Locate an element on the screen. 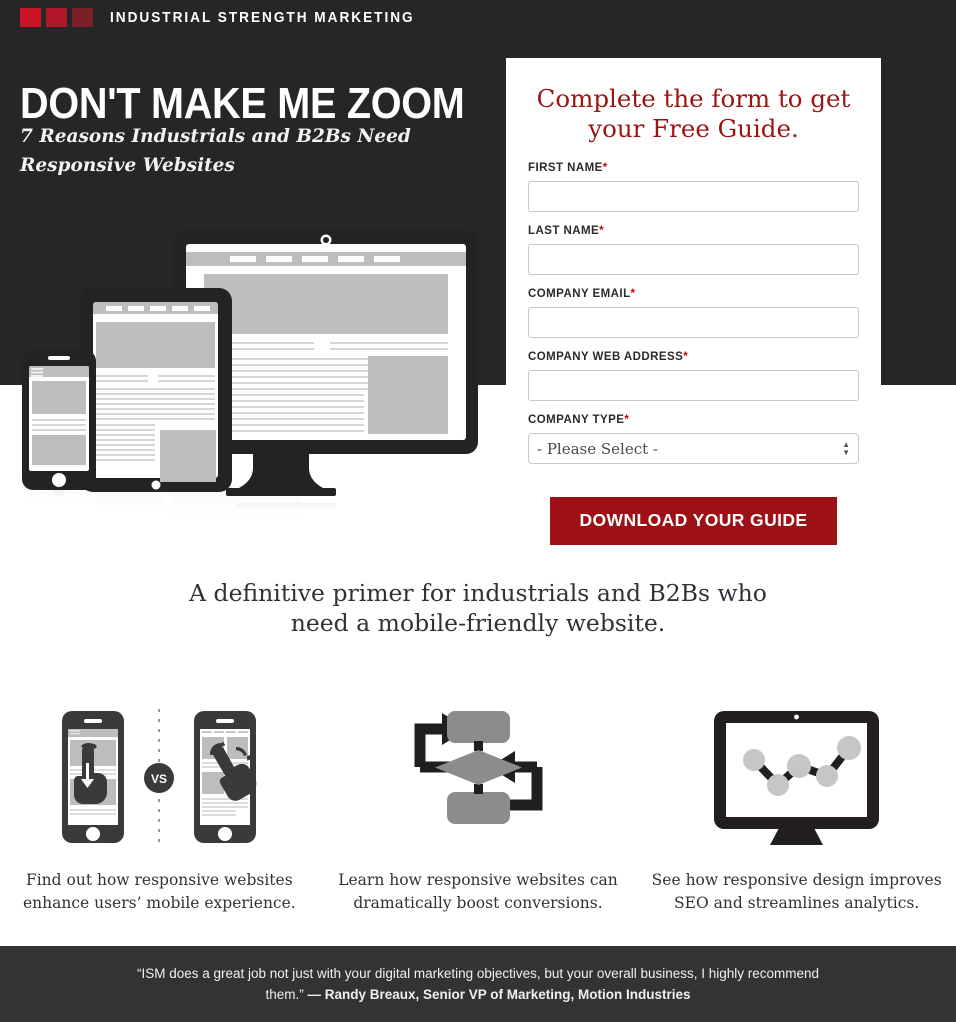 Image resolution: width=956 pixels, height=1022 pixels. phones-vs-comparison-icon: VS is located at coordinates (159, 777).